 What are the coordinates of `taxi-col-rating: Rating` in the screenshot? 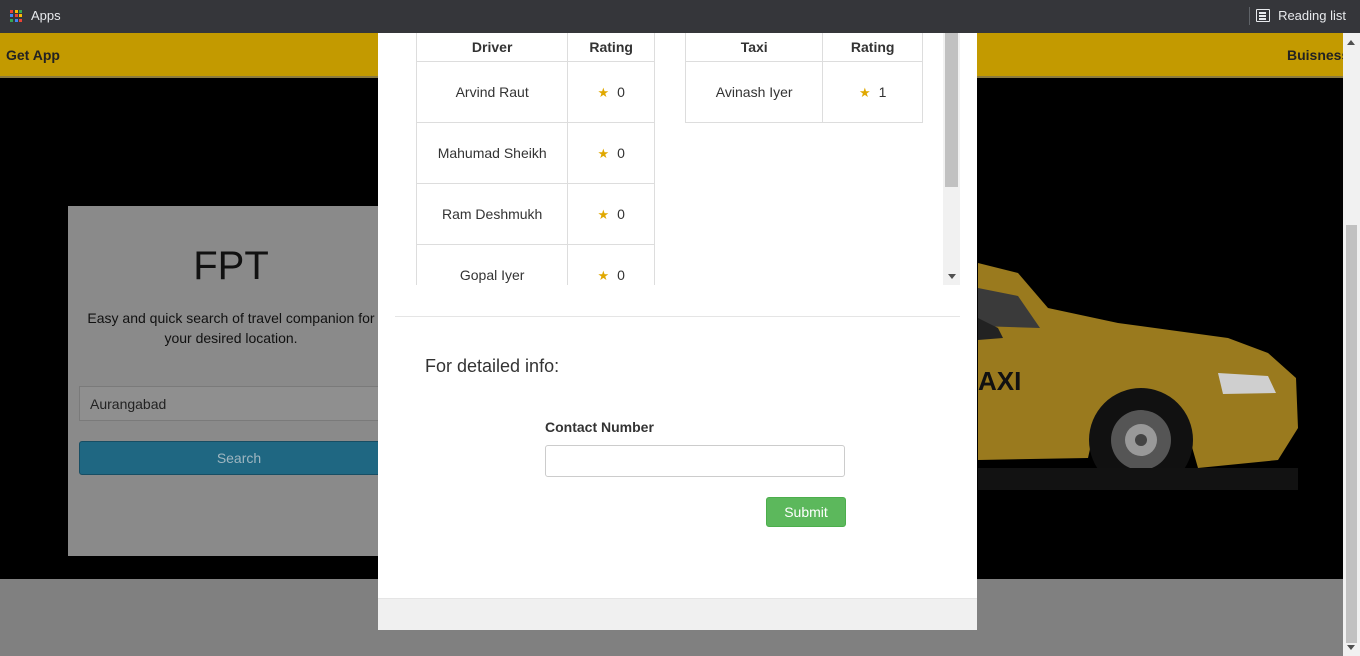 It's located at (872, 47).